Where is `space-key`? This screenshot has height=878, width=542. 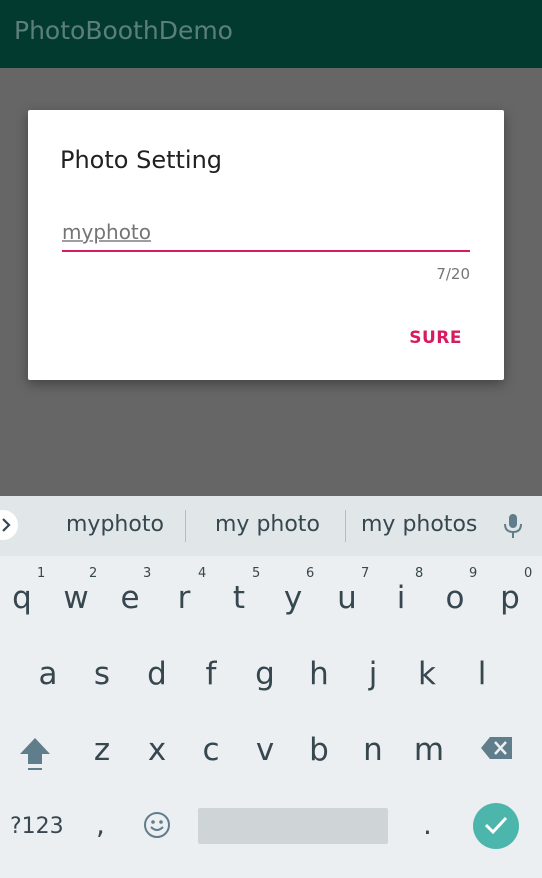
space-key is located at coordinates (293, 826).